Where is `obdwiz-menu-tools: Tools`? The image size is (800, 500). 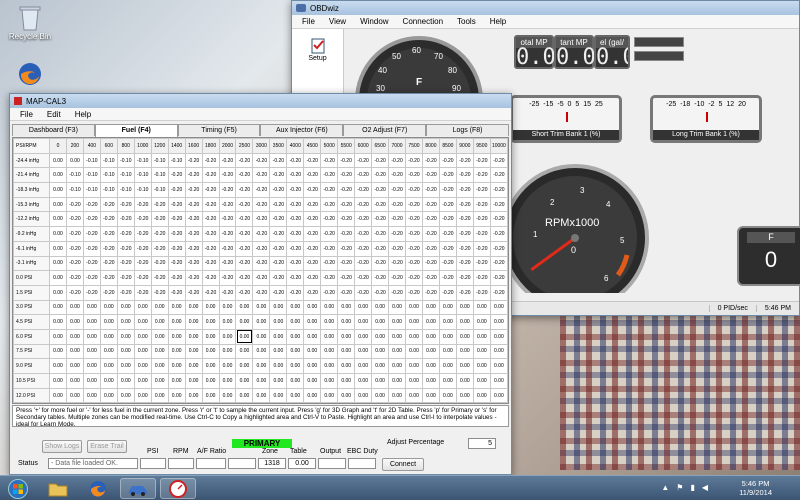
obdwiz-menu-tools: Tools is located at coordinates (466, 21).